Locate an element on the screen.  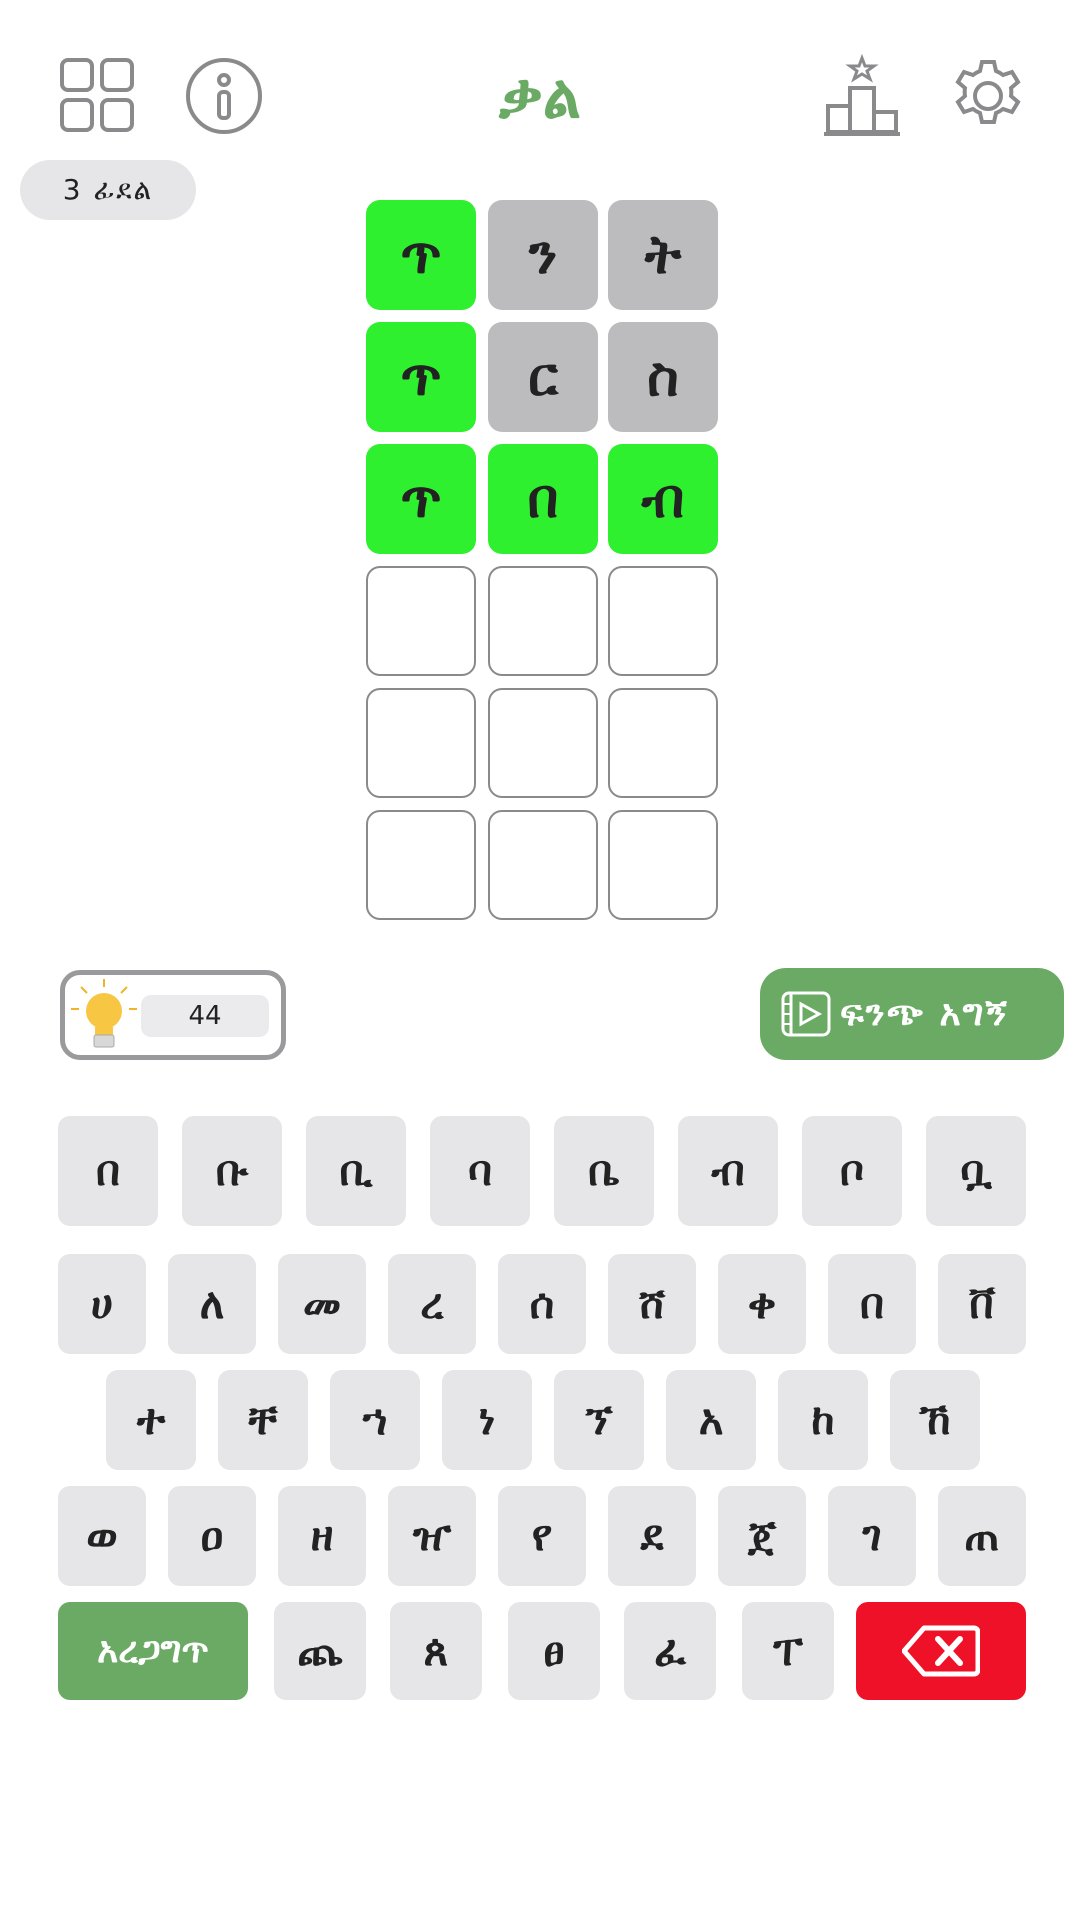
key: ኸ is located at coordinates (935, 1420).